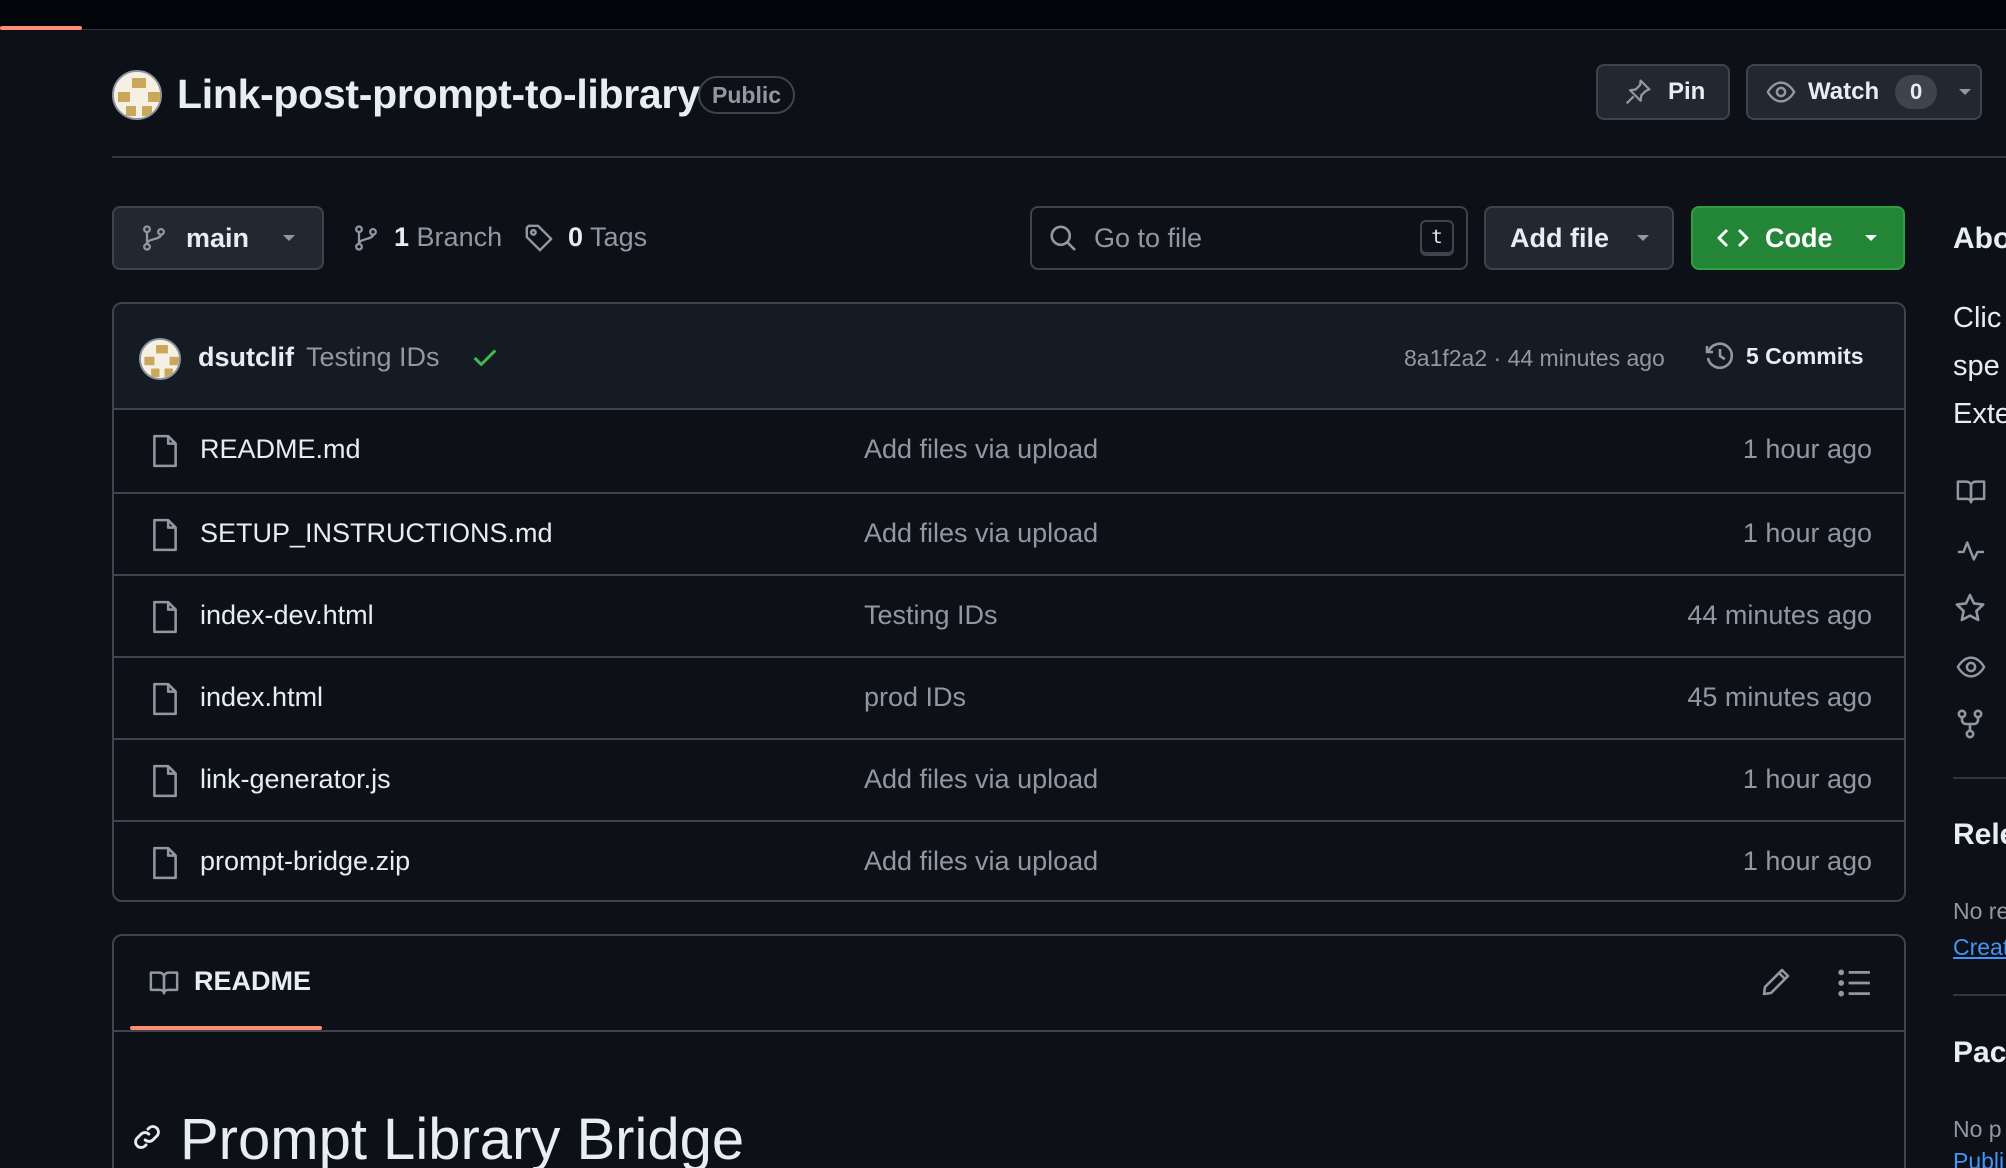  Describe the element at coordinates (619, 237) in the screenshot. I see `tag-count-label: Tags` at that location.